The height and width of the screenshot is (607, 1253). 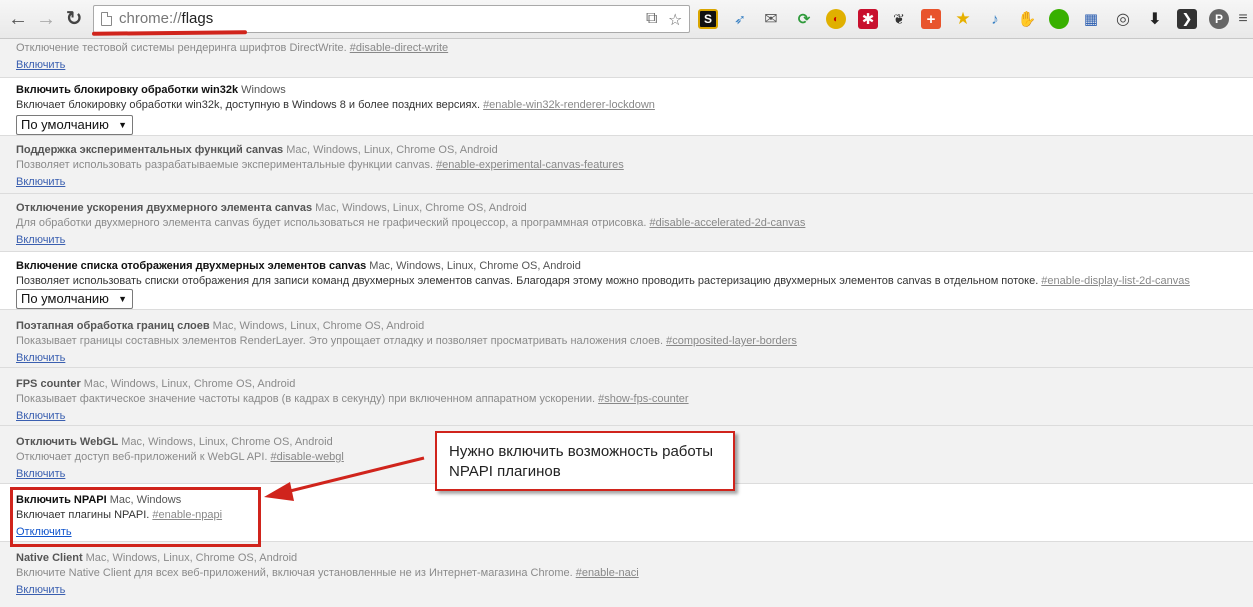 I want to click on arrow-head, so click(x=279, y=491).